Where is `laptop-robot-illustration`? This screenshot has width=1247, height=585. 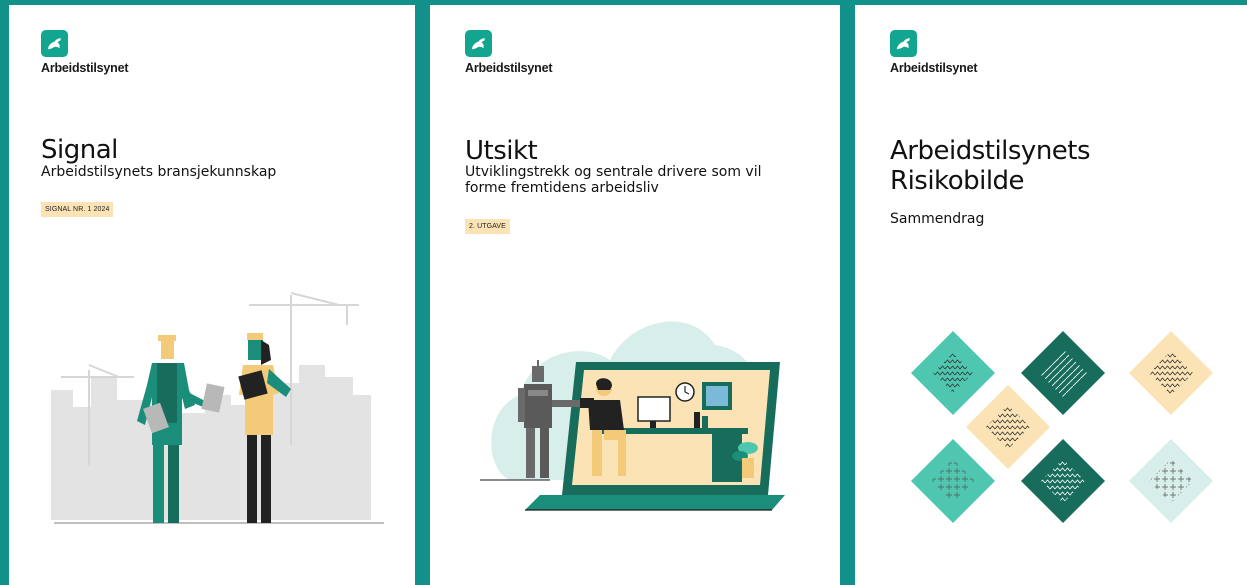
laptop-robot-illustration is located at coordinates (632, 416).